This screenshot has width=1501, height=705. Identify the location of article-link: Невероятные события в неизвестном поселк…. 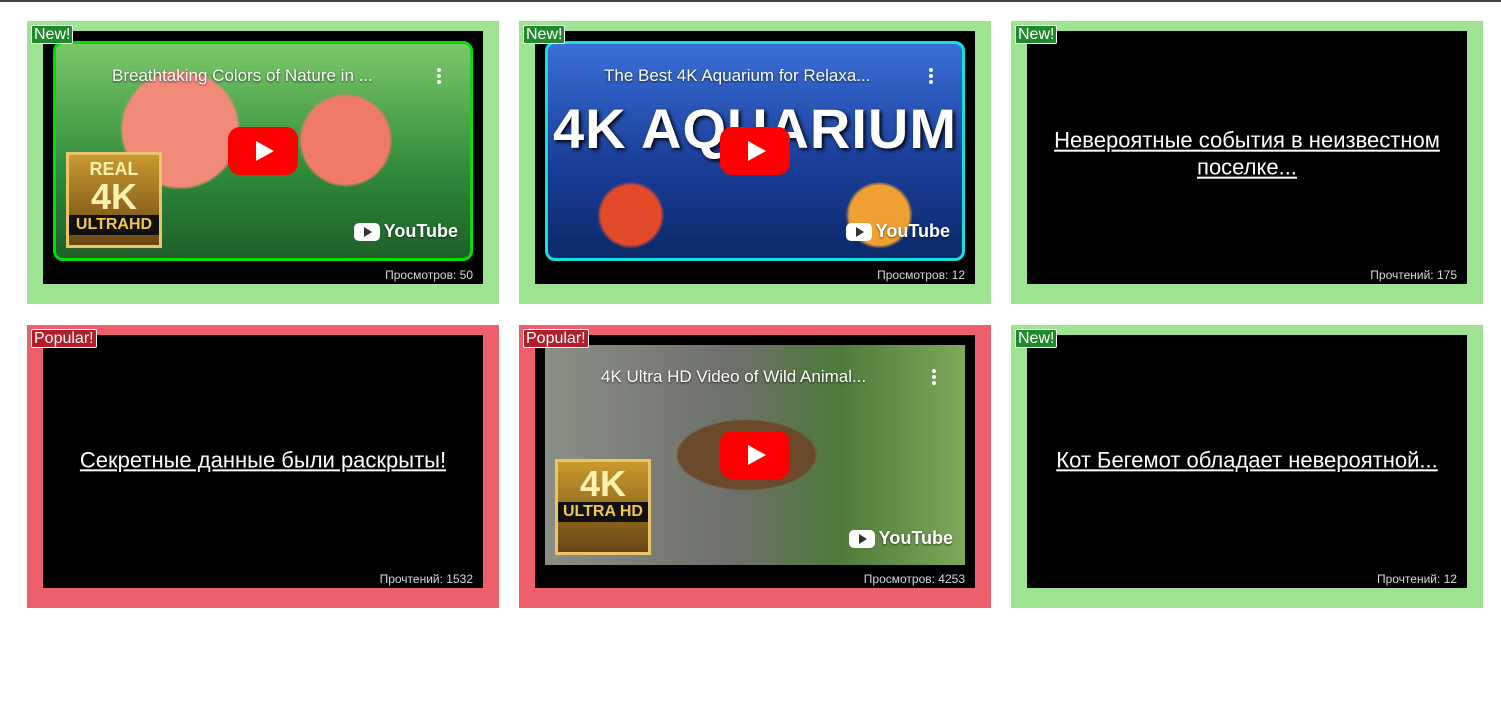
(1247, 153).